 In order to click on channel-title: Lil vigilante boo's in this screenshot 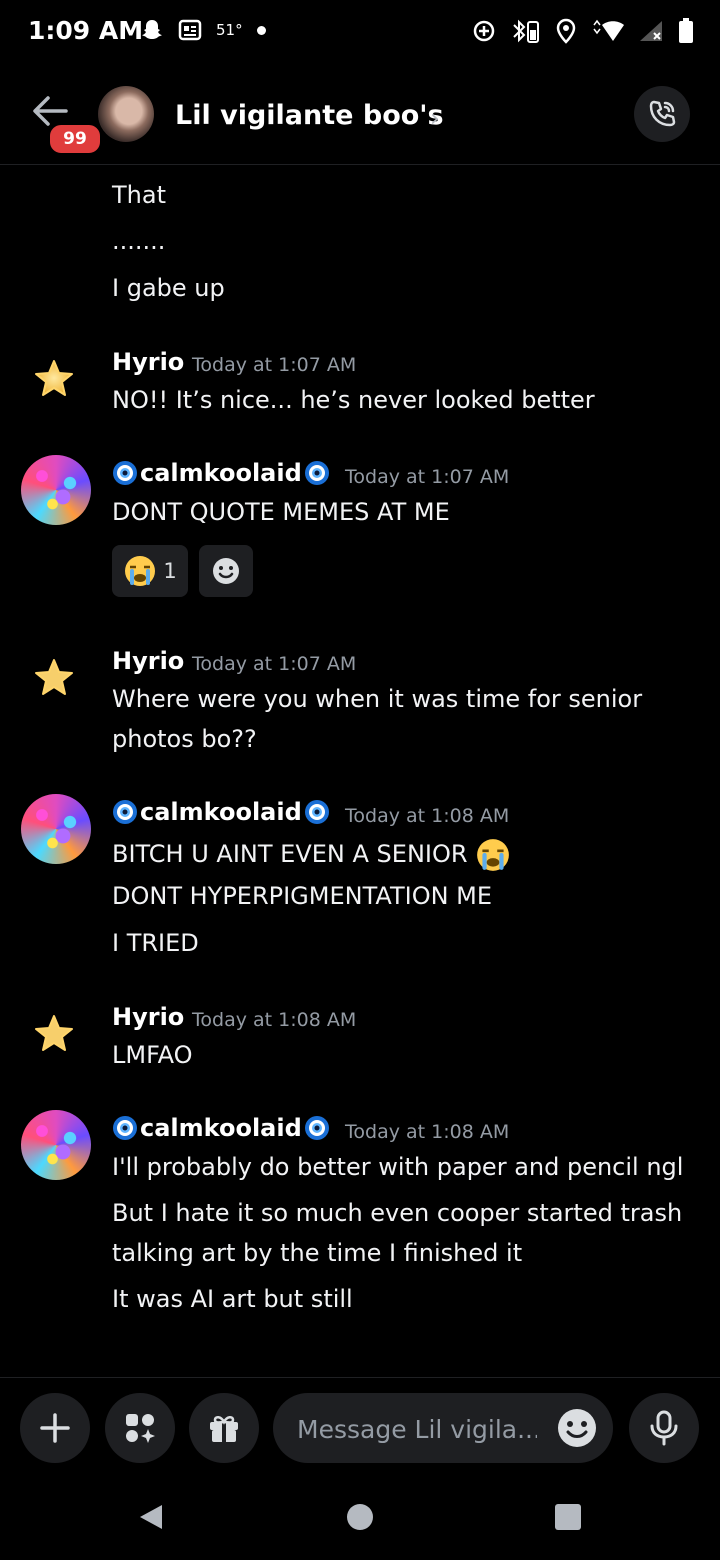, I will do `click(309, 115)`.